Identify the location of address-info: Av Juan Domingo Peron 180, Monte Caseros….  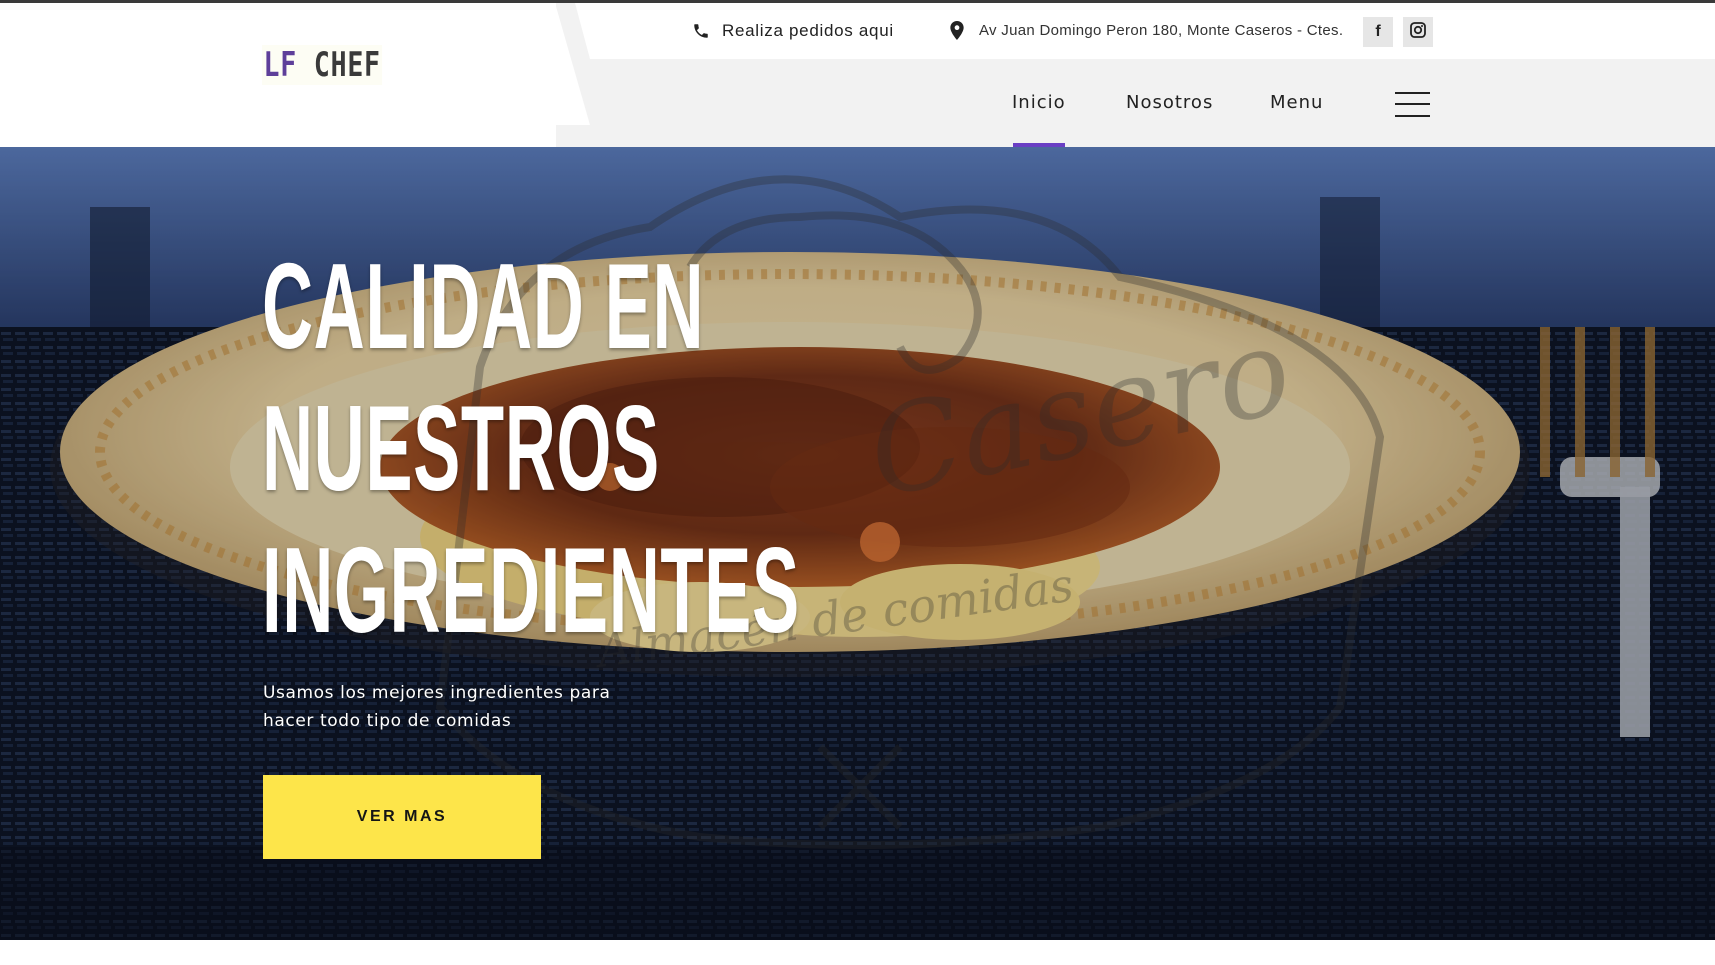
(1146, 30).